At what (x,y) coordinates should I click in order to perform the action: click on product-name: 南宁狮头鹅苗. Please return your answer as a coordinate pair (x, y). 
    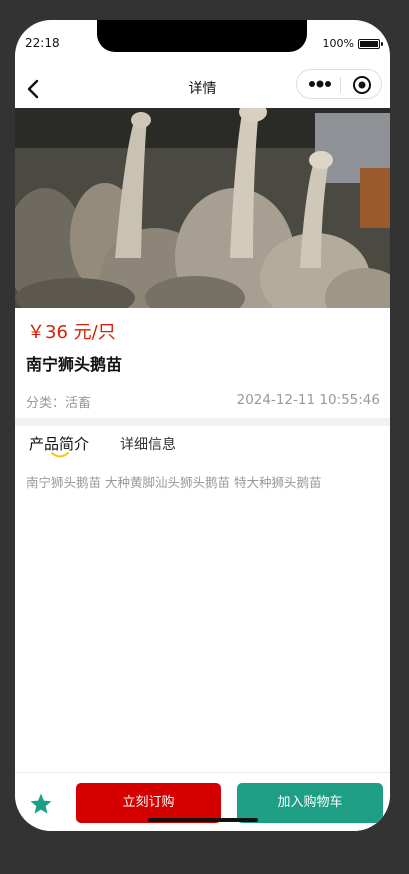
    Looking at the image, I should click on (74, 364).